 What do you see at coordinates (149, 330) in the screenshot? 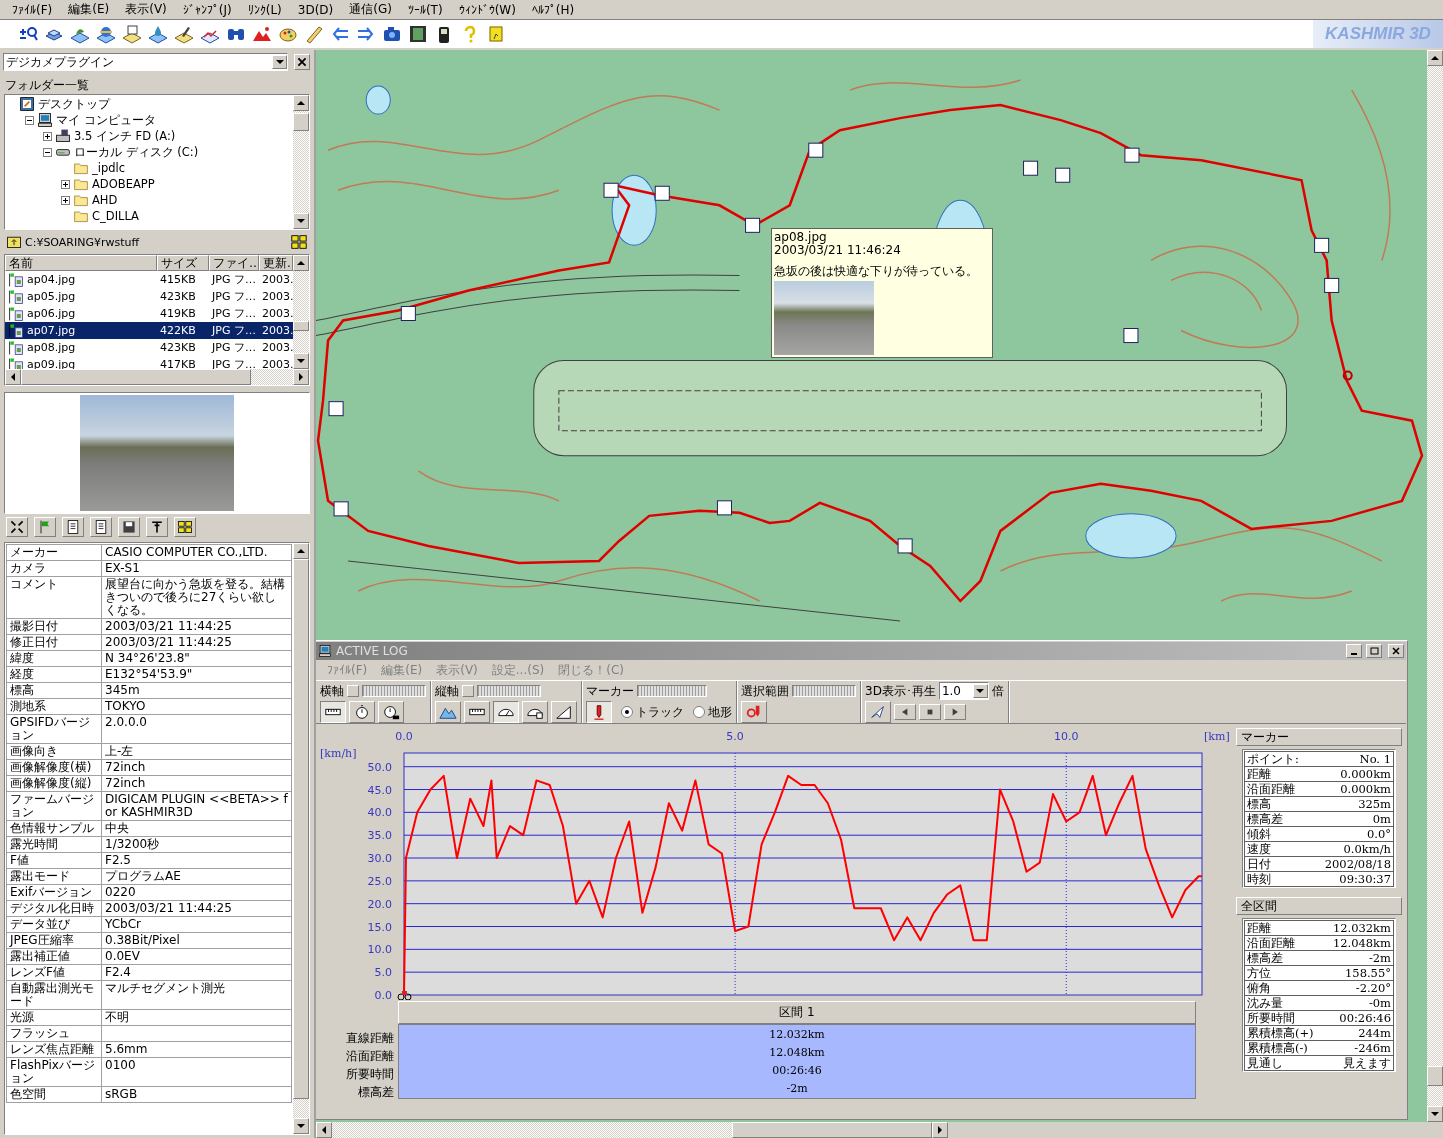
I see `file-row: ap07.jpg 422KB JPG フ… 2003.` at bounding box center [149, 330].